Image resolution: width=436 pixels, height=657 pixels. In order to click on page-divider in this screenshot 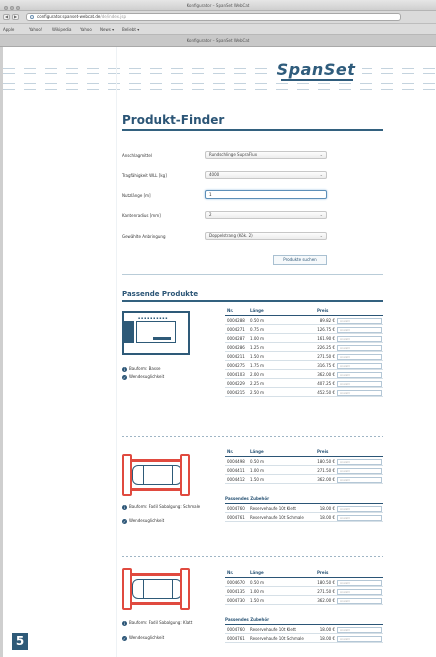, I will do `click(116, 352)`.